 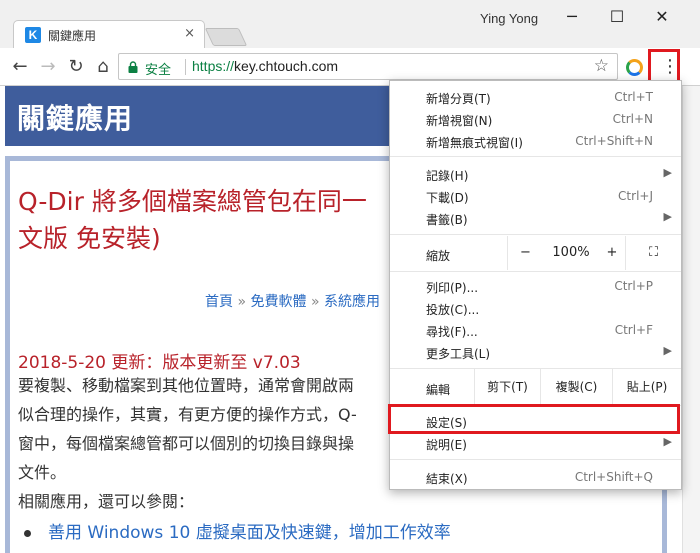 What do you see at coordinates (438, 390) in the screenshot?
I see `edit-label: 編輯` at bounding box center [438, 390].